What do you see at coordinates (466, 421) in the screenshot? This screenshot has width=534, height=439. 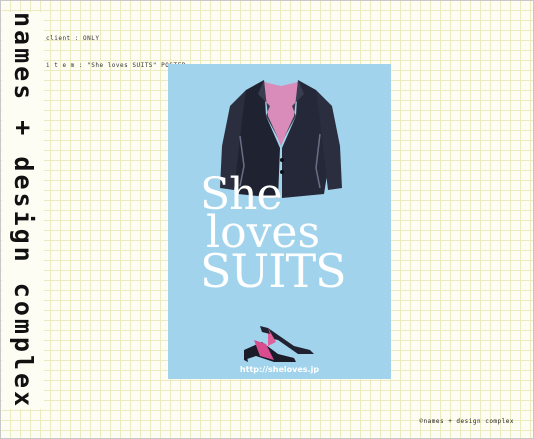 I see `copyright-credit: ©names + design complex` at bounding box center [466, 421].